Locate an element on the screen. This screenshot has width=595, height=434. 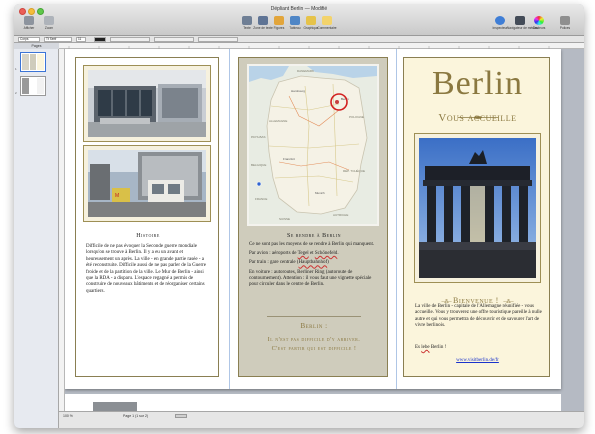
svg-text: BELGIQUE is located at coordinates (258, 165).